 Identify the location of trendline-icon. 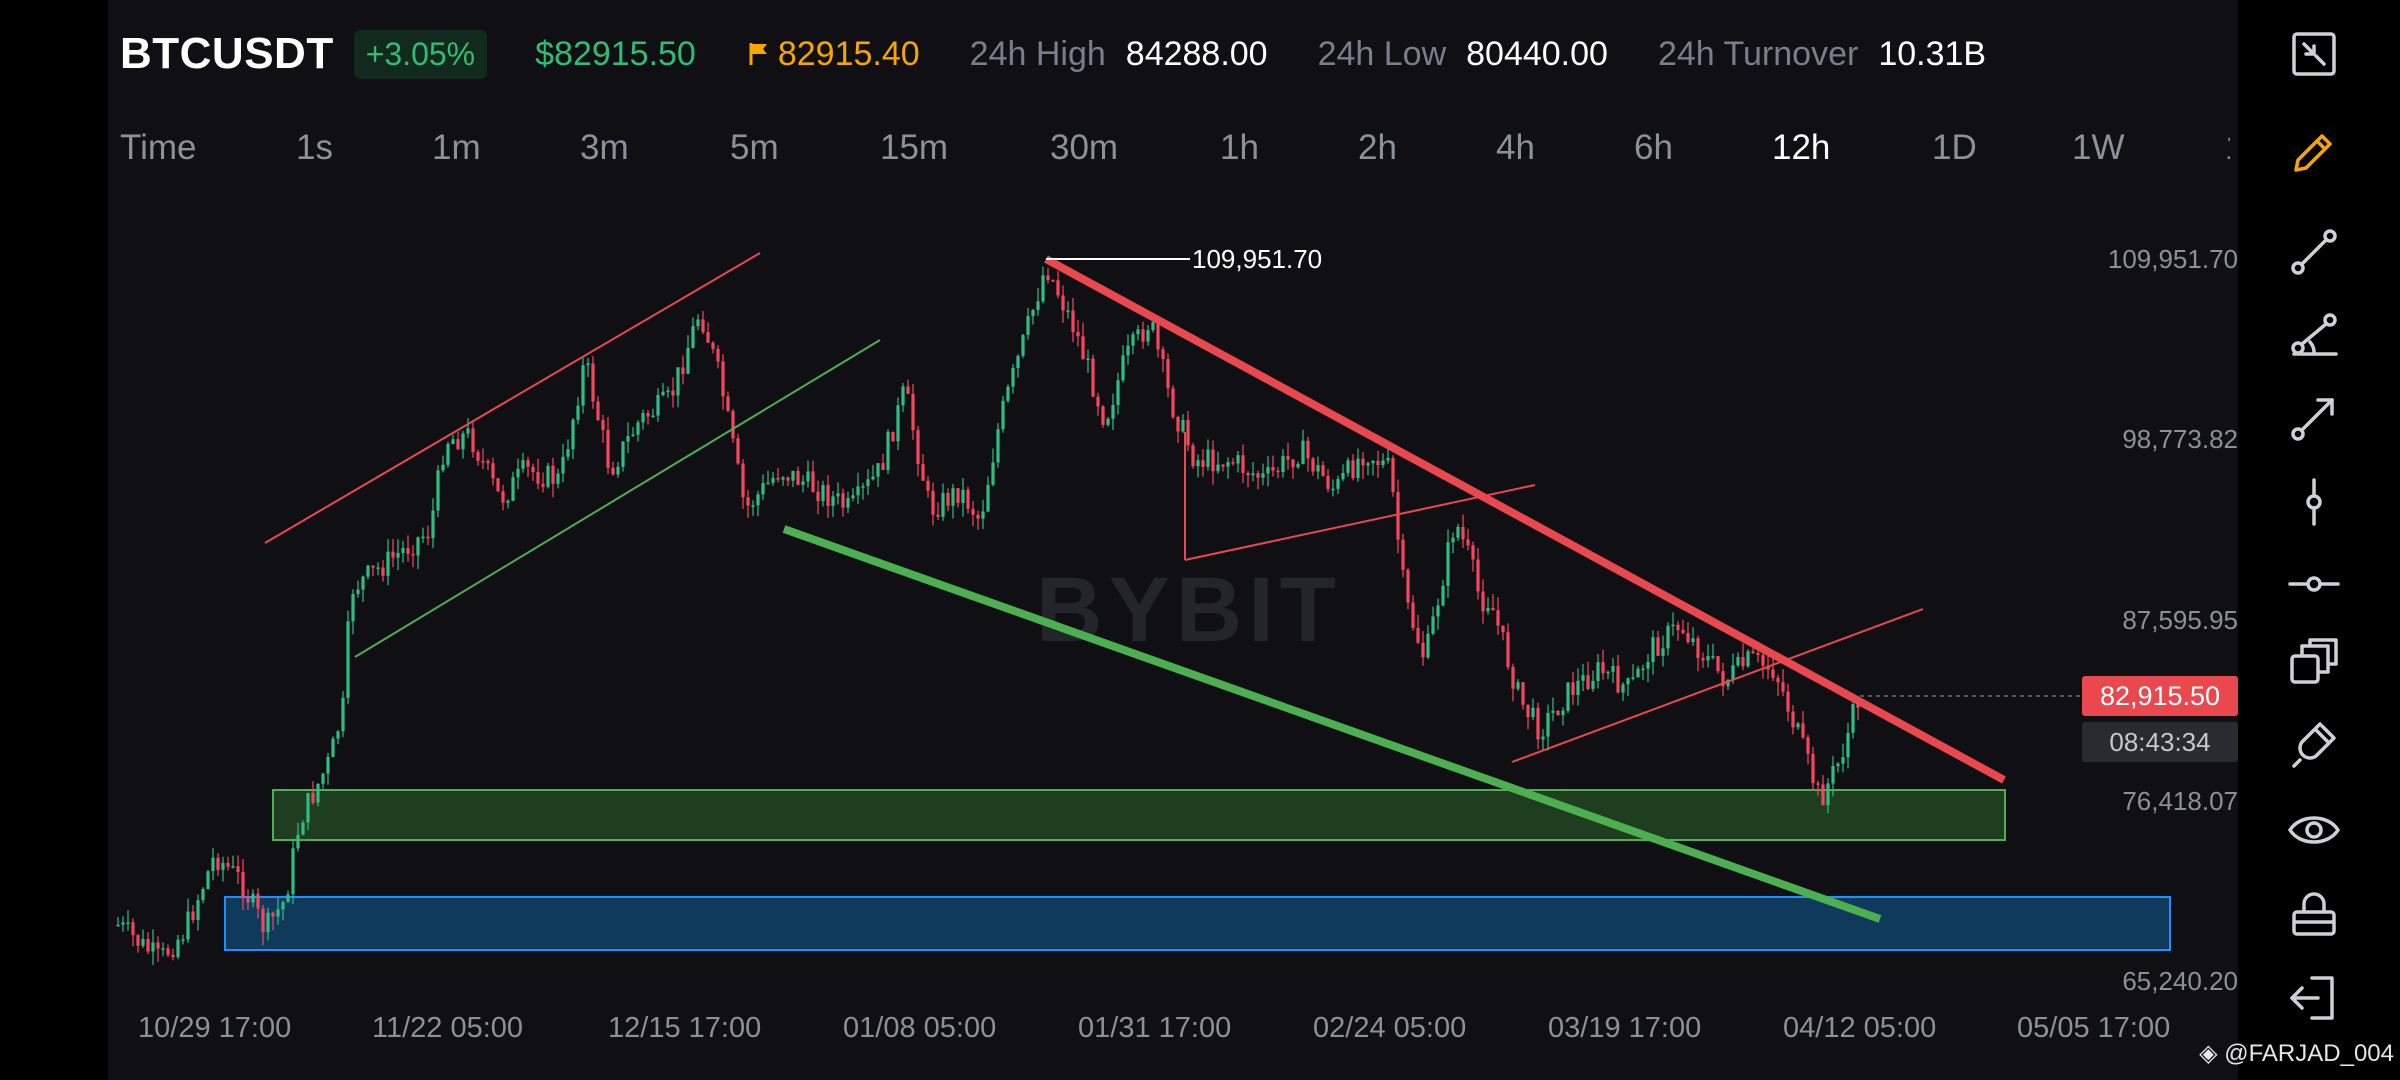
(2314, 252).